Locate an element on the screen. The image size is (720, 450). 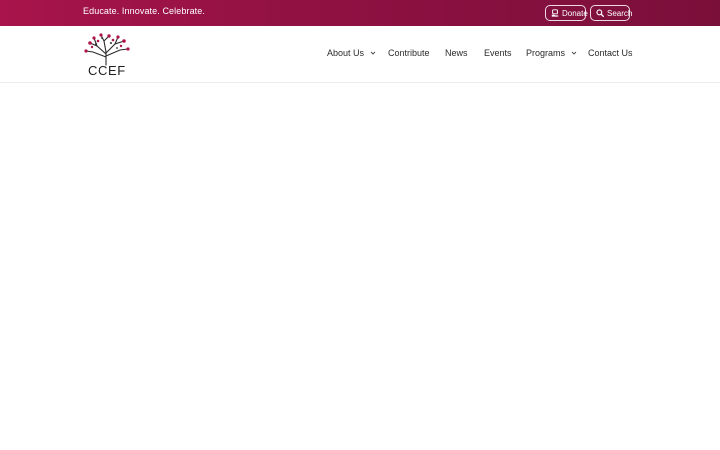
donate-hand-icon is located at coordinates (555, 13).